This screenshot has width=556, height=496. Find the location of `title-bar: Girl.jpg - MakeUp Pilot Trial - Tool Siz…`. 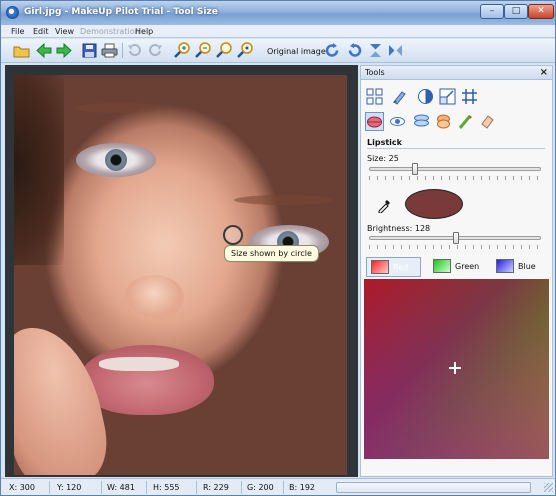

title-bar: Girl.jpg - MakeUp Pilot Trial - Tool Siz… is located at coordinates (278, 13).